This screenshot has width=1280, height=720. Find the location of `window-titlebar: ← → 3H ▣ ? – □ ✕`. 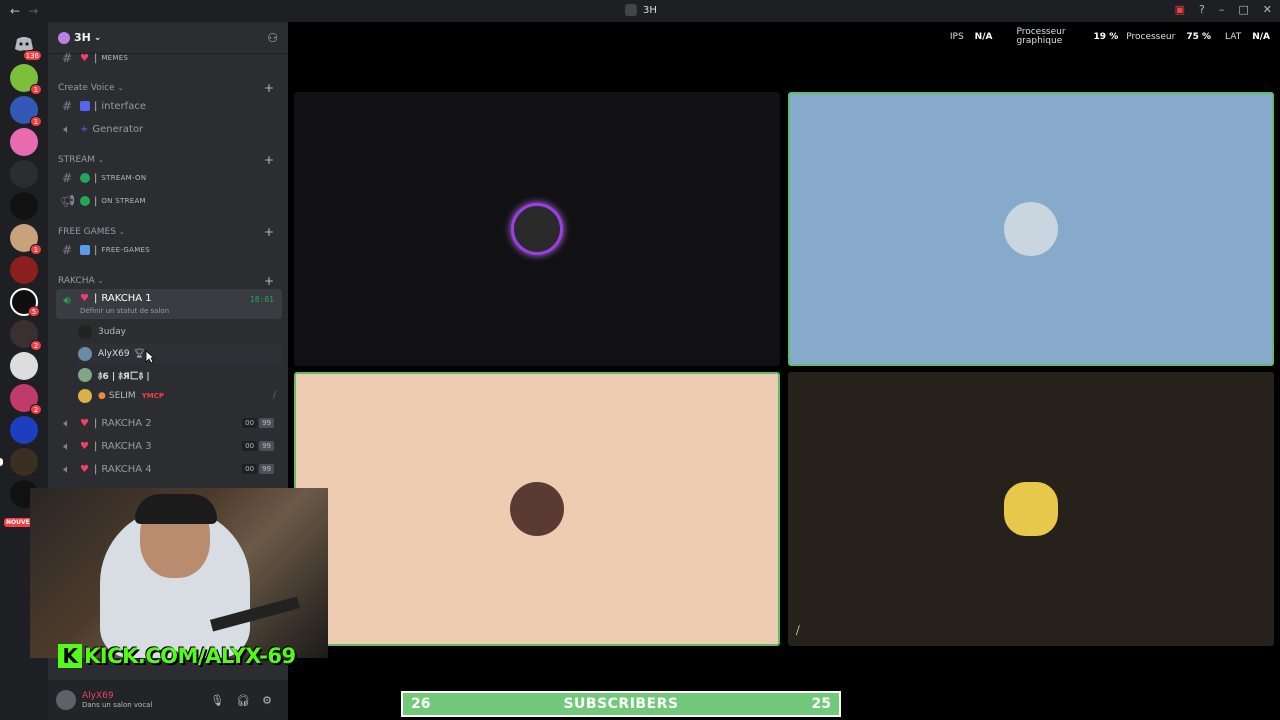

window-titlebar: ← → 3H ▣ ? – □ ✕ is located at coordinates (640, 11).